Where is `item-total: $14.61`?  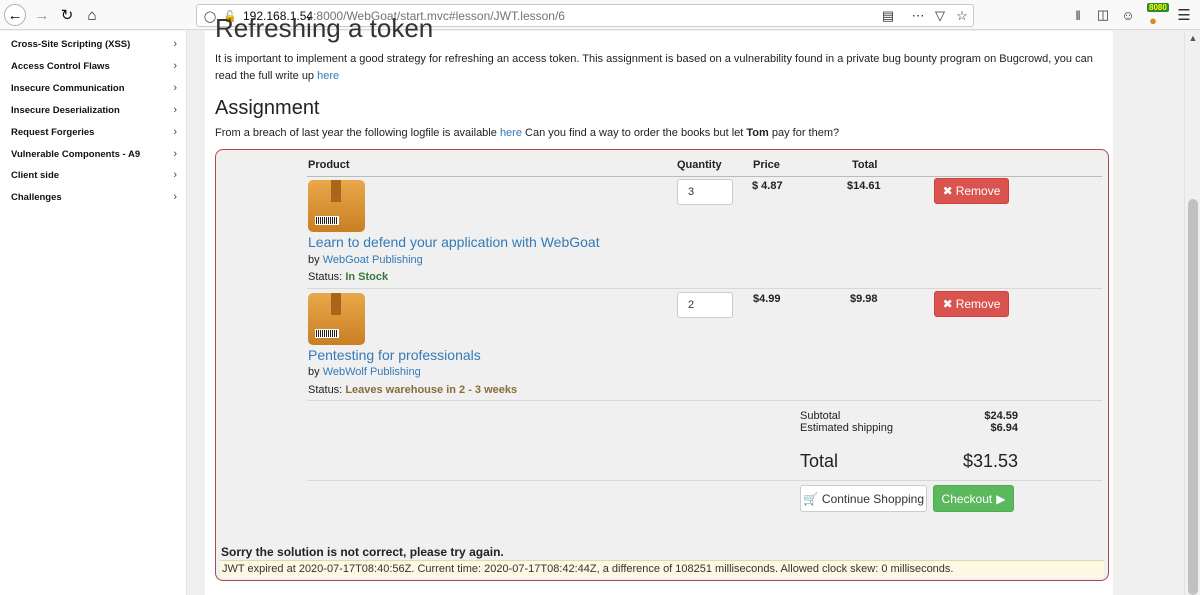 item-total: $14.61 is located at coordinates (864, 186).